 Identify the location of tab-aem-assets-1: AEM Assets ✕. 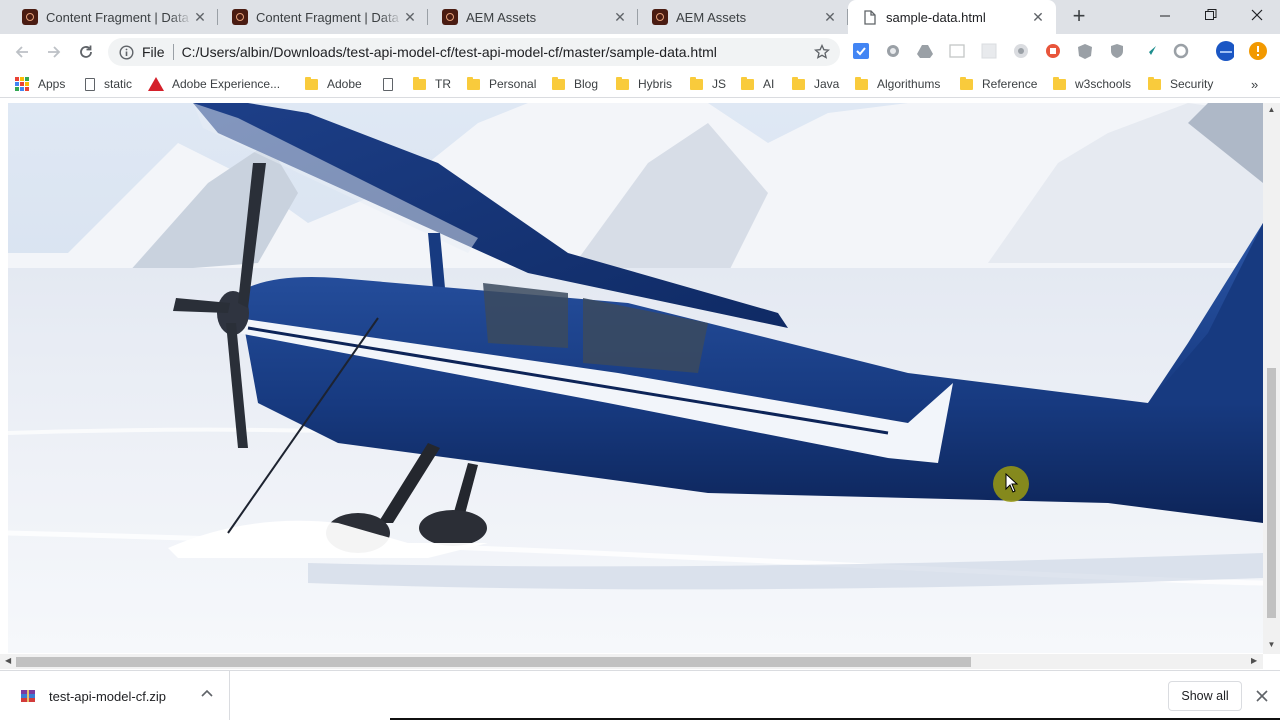
(533, 17).